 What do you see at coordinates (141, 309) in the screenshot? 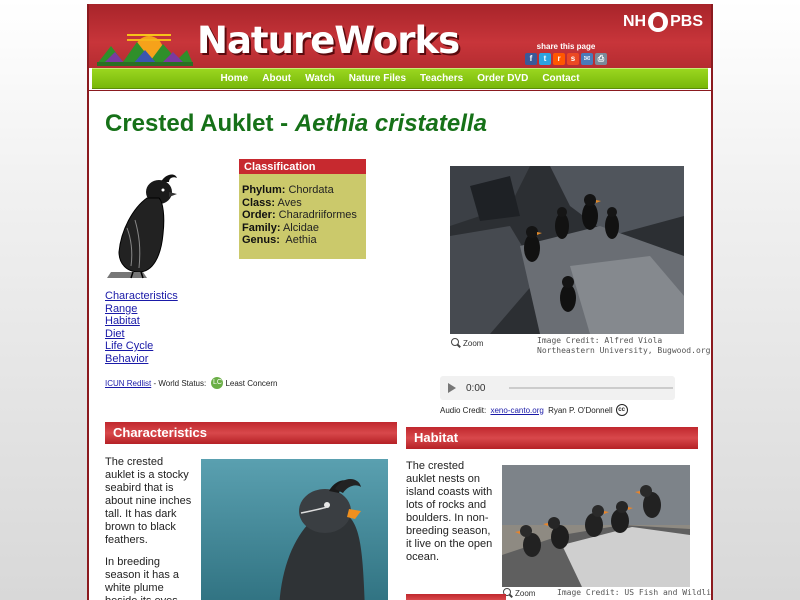
I see `link-range: Range` at bounding box center [141, 309].